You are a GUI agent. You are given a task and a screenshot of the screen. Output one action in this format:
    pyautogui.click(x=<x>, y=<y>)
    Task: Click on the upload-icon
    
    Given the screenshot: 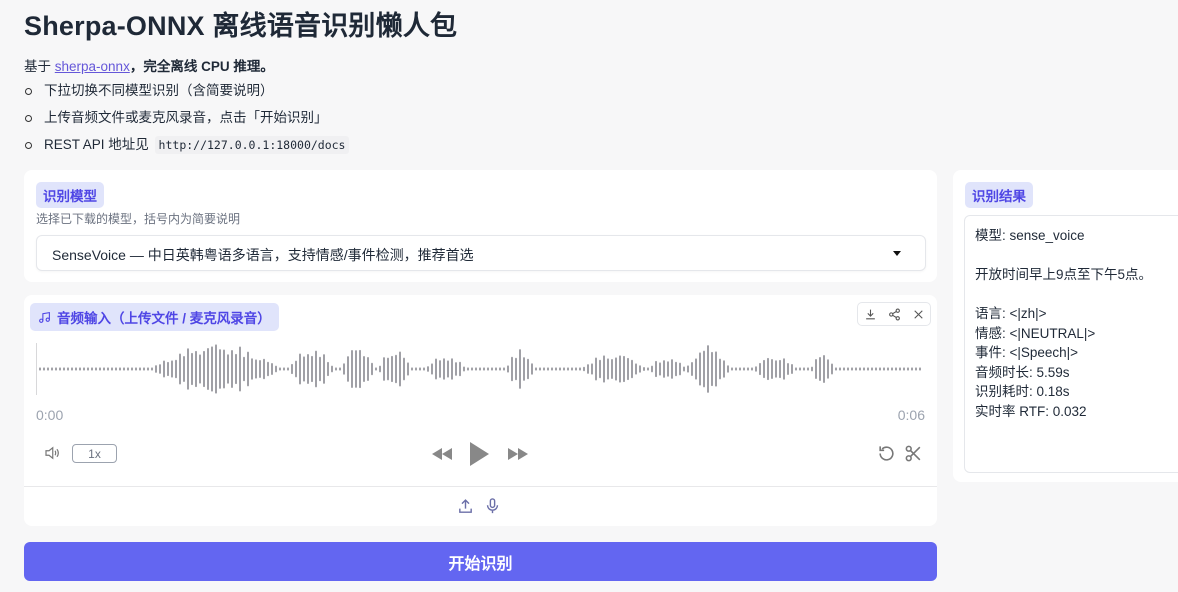 What is the action you would take?
    pyautogui.click(x=465, y=506)
    